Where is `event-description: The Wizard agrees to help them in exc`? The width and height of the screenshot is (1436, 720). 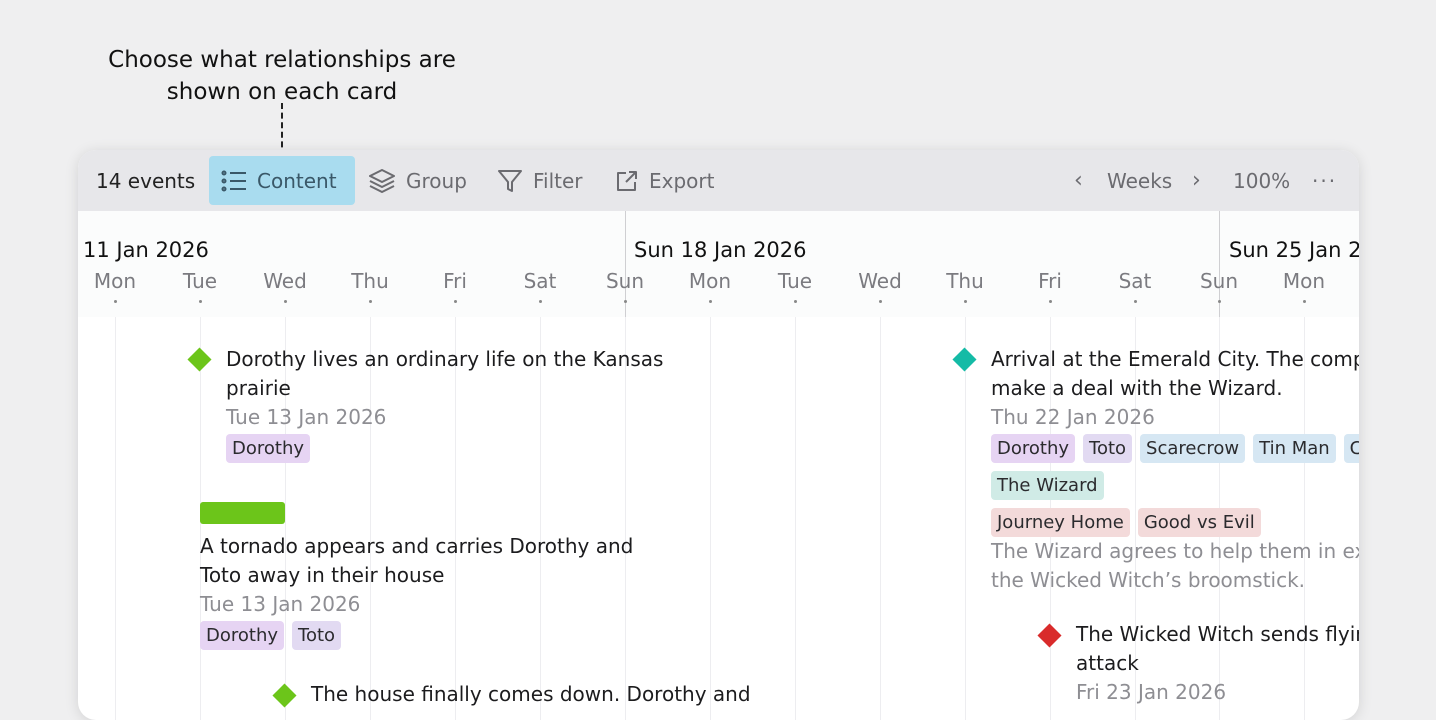 event-description: The Wizard agrees to help them in exc is located at coordinates (1175, 551).